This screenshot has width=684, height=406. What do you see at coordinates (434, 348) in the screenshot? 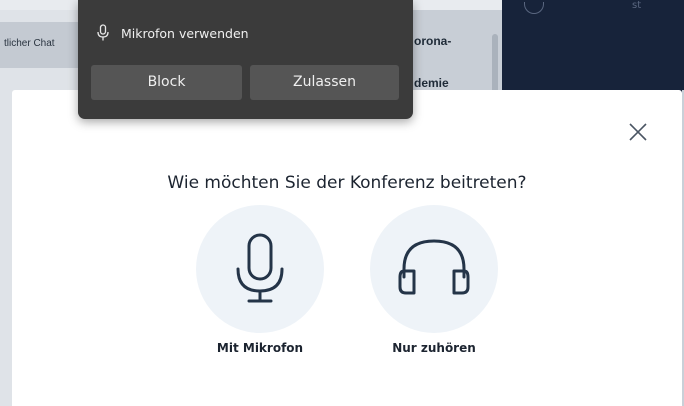
I see `listen-only-label: Nur zuhören` at bounding box center [434, 348].